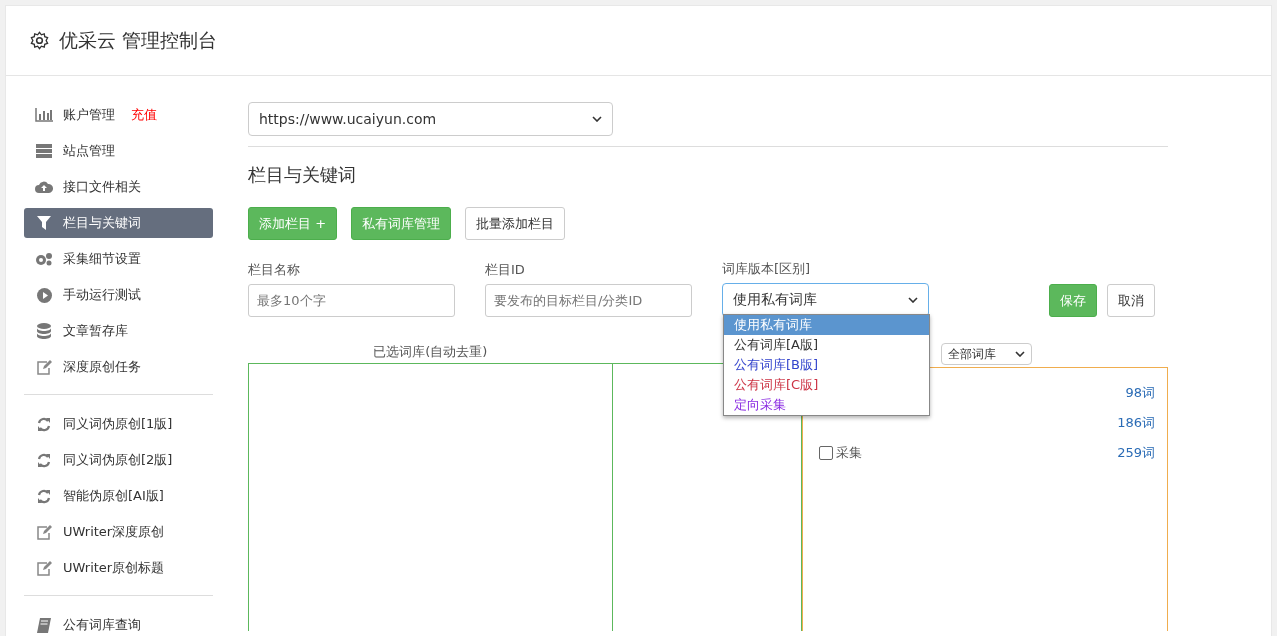 This screenshot has width=1277, height=636. I want to click on field-label: 栏目ID, so click(505, 270).